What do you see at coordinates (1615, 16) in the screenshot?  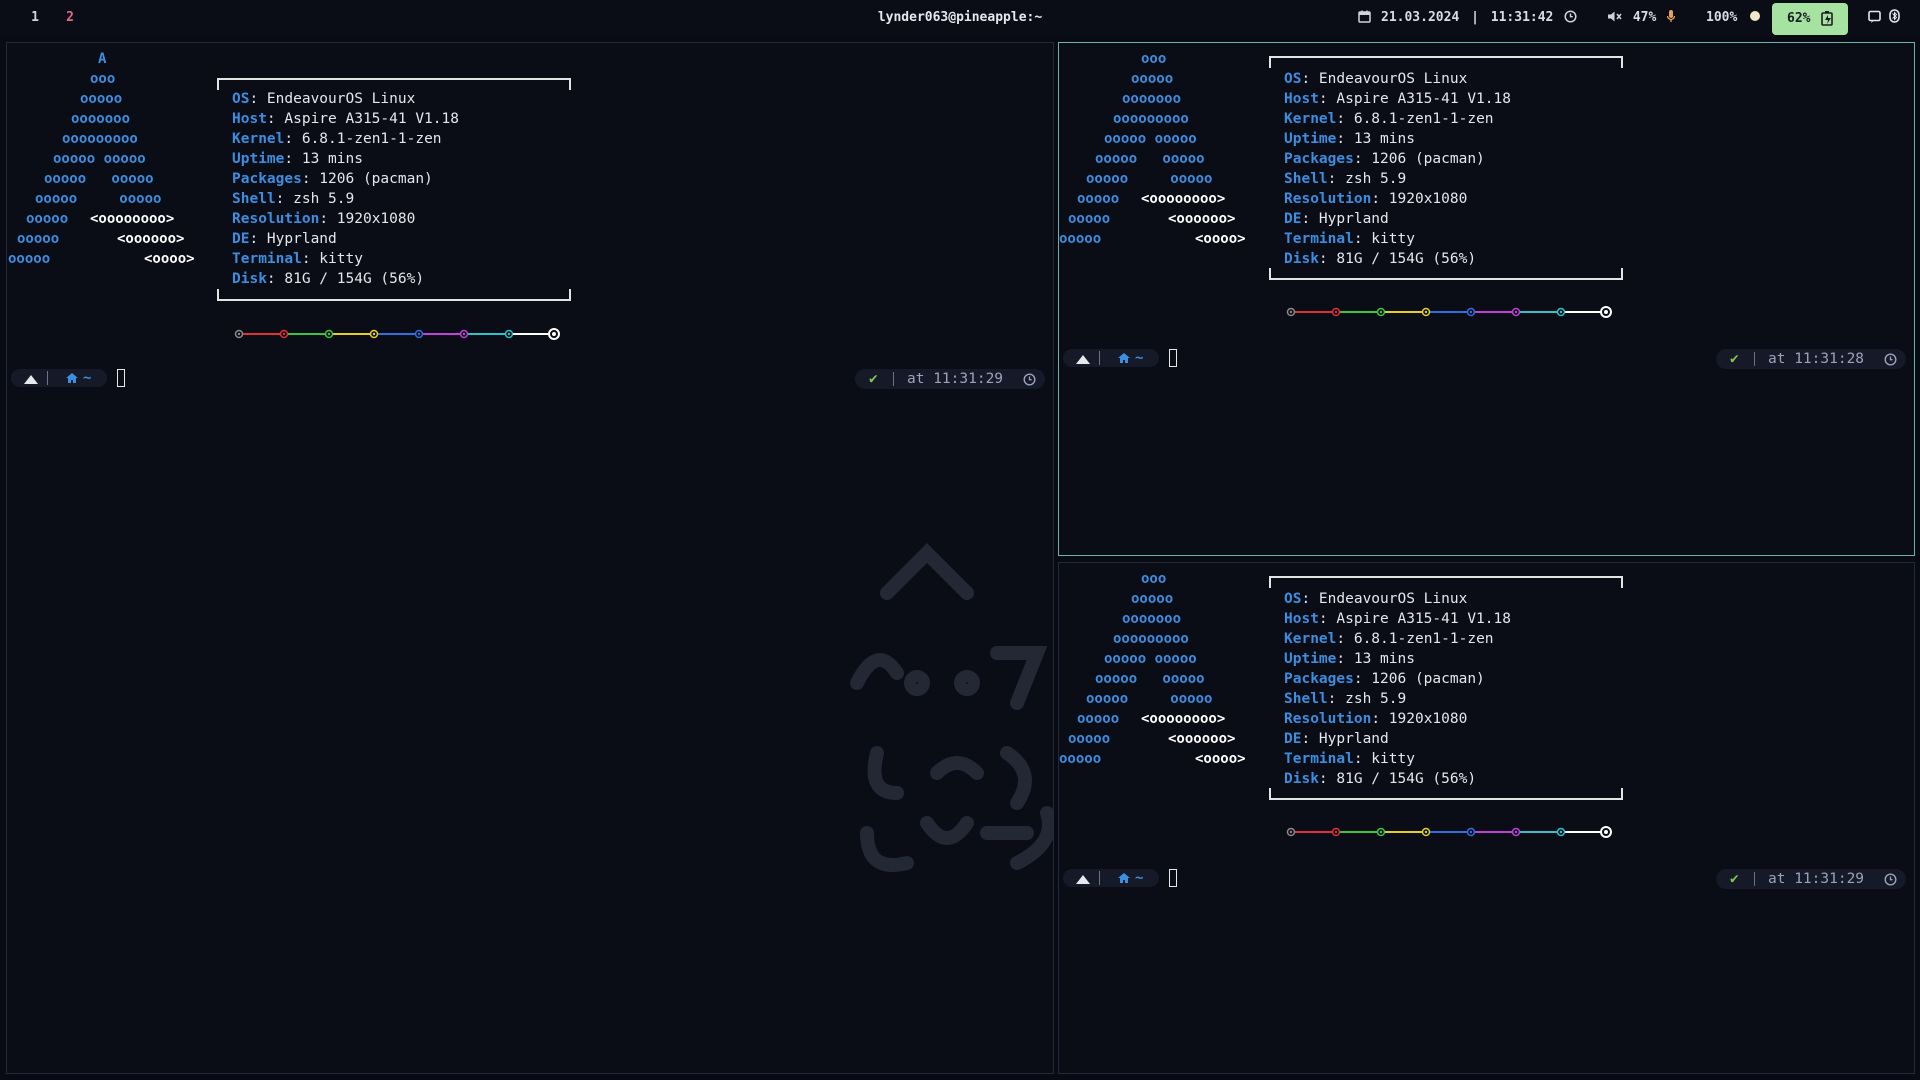 I see `speaker-muted-icon` at bounding box center [1615, 16].